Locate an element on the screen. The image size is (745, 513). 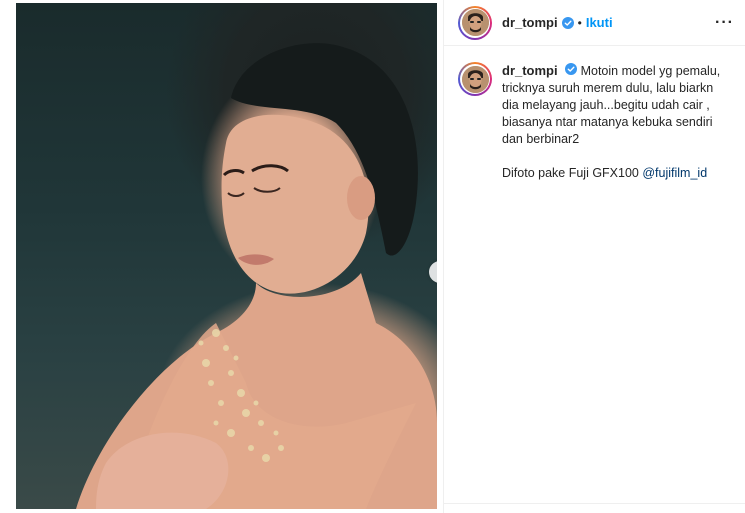
avatar-border is located at coordinates (475, 22).